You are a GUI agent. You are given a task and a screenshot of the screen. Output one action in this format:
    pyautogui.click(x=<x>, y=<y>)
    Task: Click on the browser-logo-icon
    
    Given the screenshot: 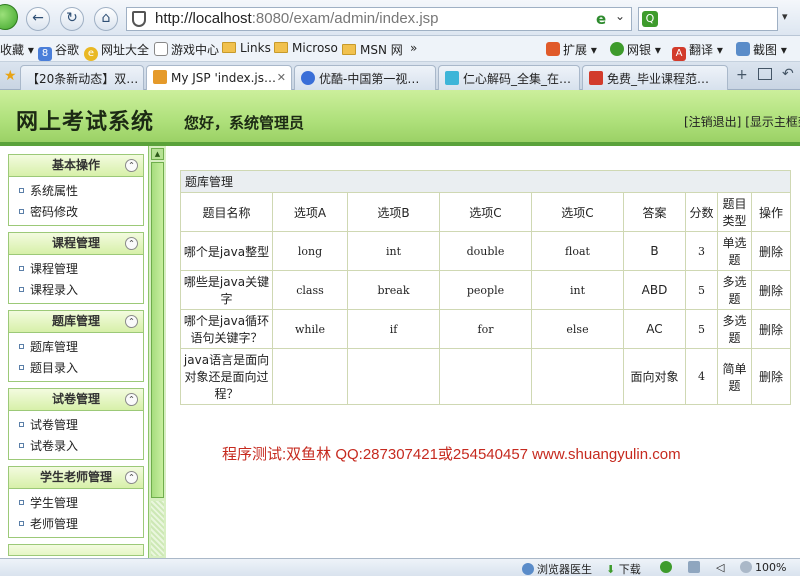 What is the action you would take?
    pyautogui.click(x=9, y=17)
    